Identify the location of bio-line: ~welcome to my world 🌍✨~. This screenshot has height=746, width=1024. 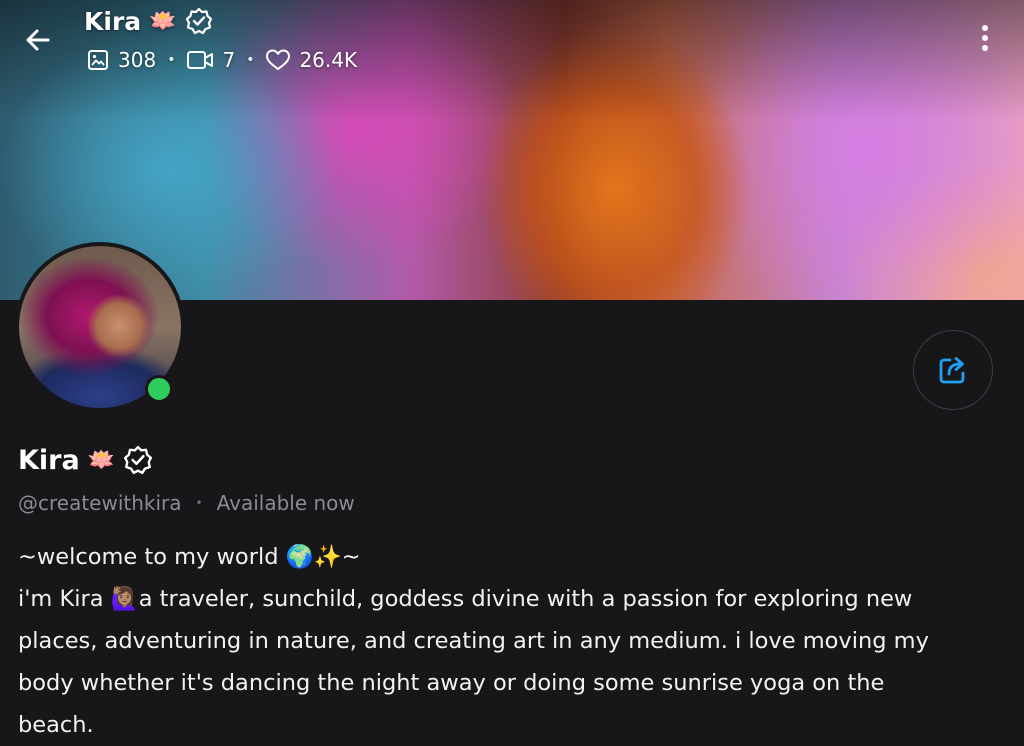
(189, 557).